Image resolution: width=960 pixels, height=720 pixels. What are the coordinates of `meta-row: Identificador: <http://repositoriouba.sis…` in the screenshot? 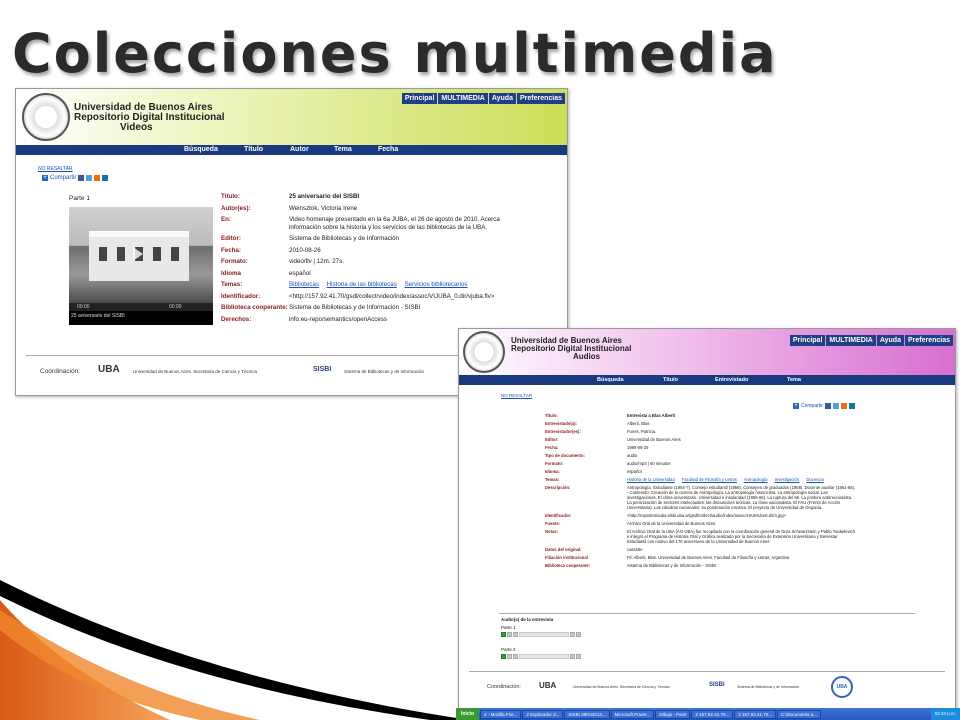 It's located at (665, 515).